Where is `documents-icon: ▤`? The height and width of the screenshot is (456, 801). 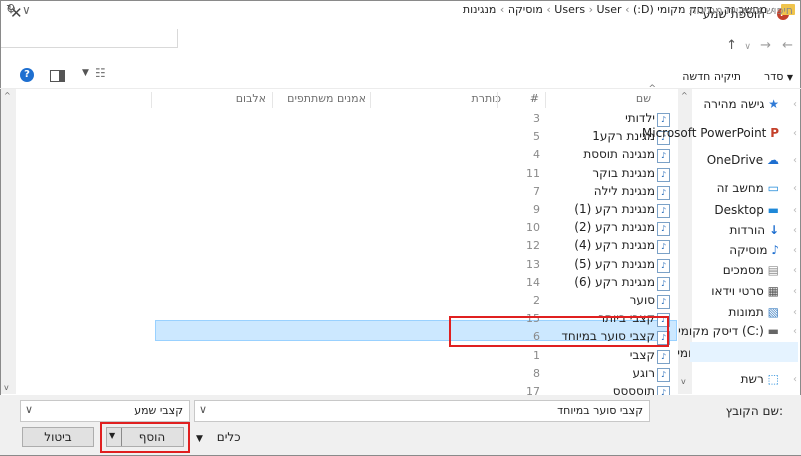 documents-icon: ▤ is located at coordinates (773, 270).